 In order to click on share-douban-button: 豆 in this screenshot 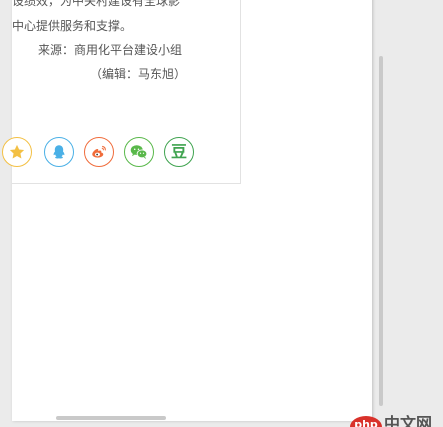, I will do `click(179, 152)`.